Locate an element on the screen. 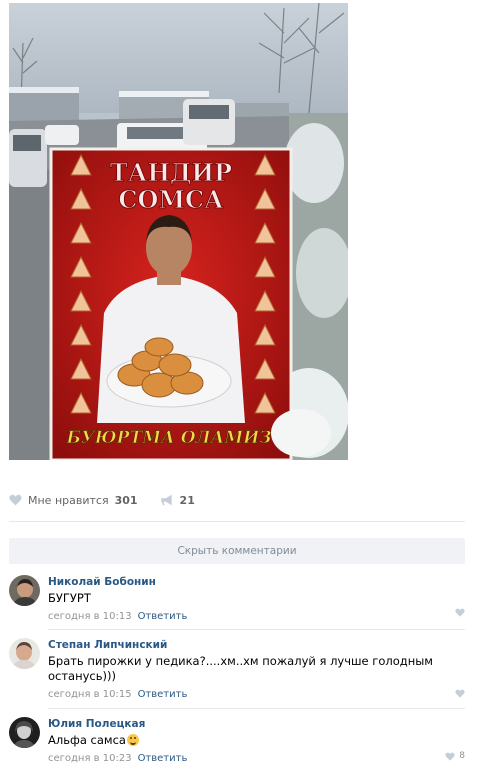 The width and height of the screenshot is (483, 774). comment-like-button: 8 is located at coordinates (455, 756).